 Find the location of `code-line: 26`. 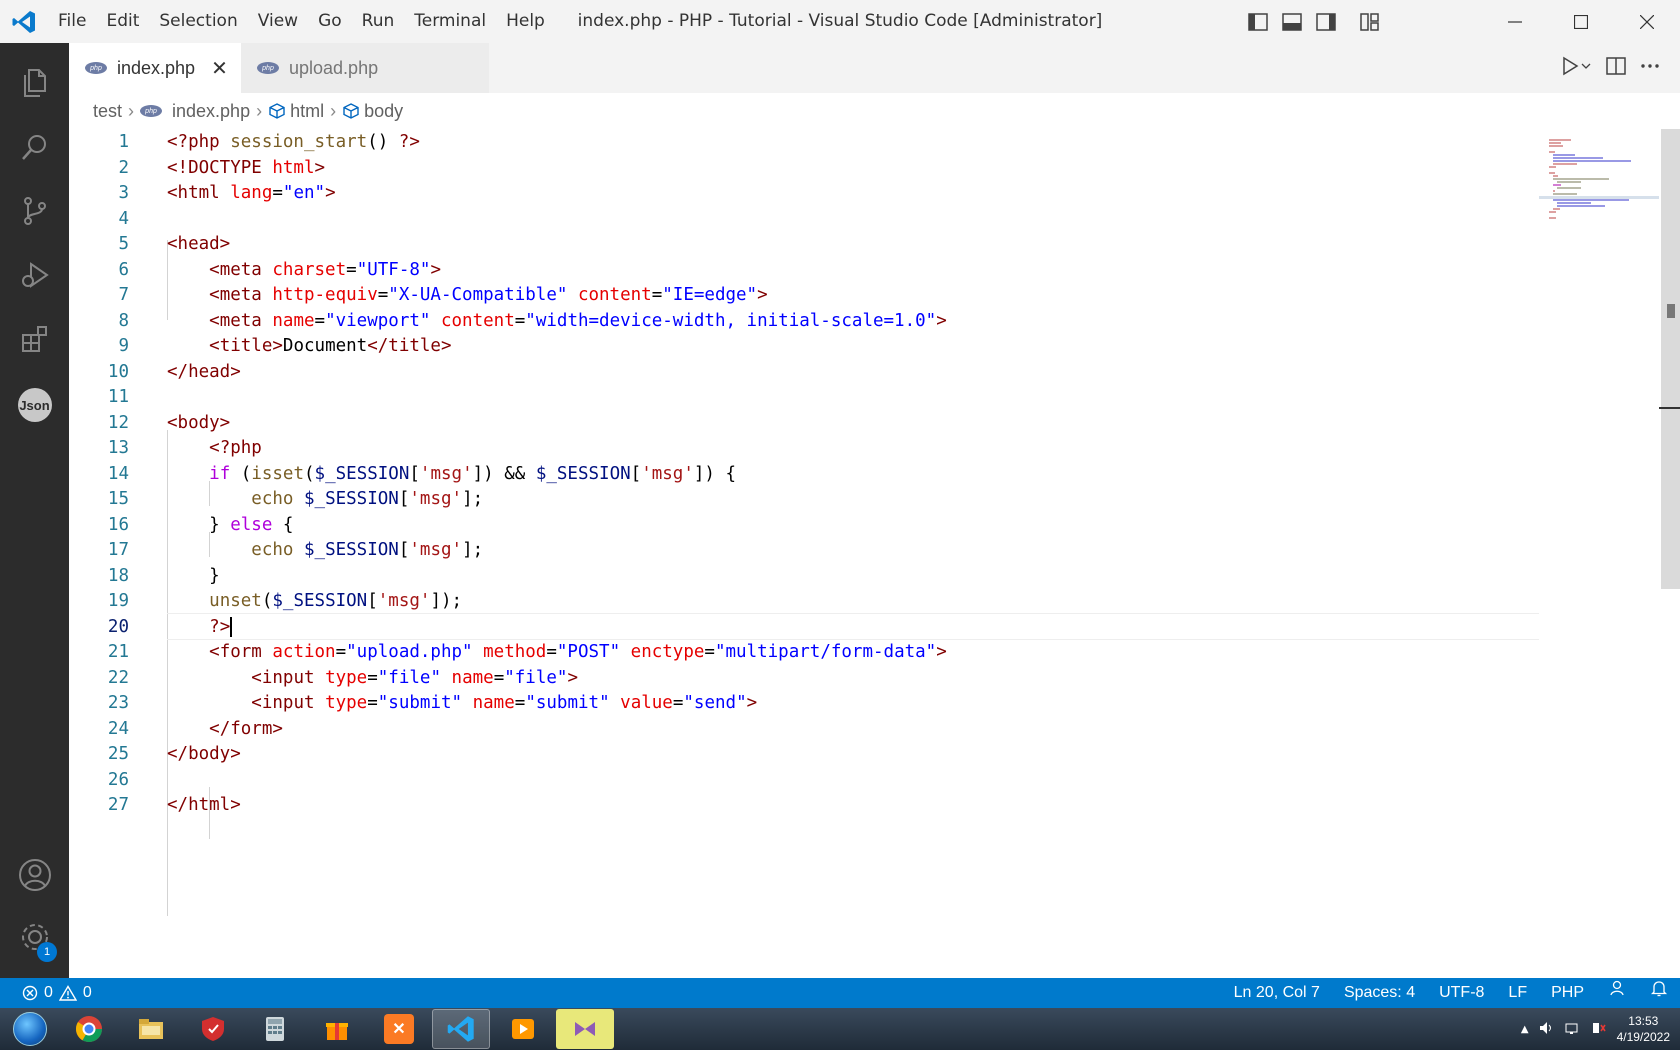

code-line: 26 is located at coordinates (804, 780).